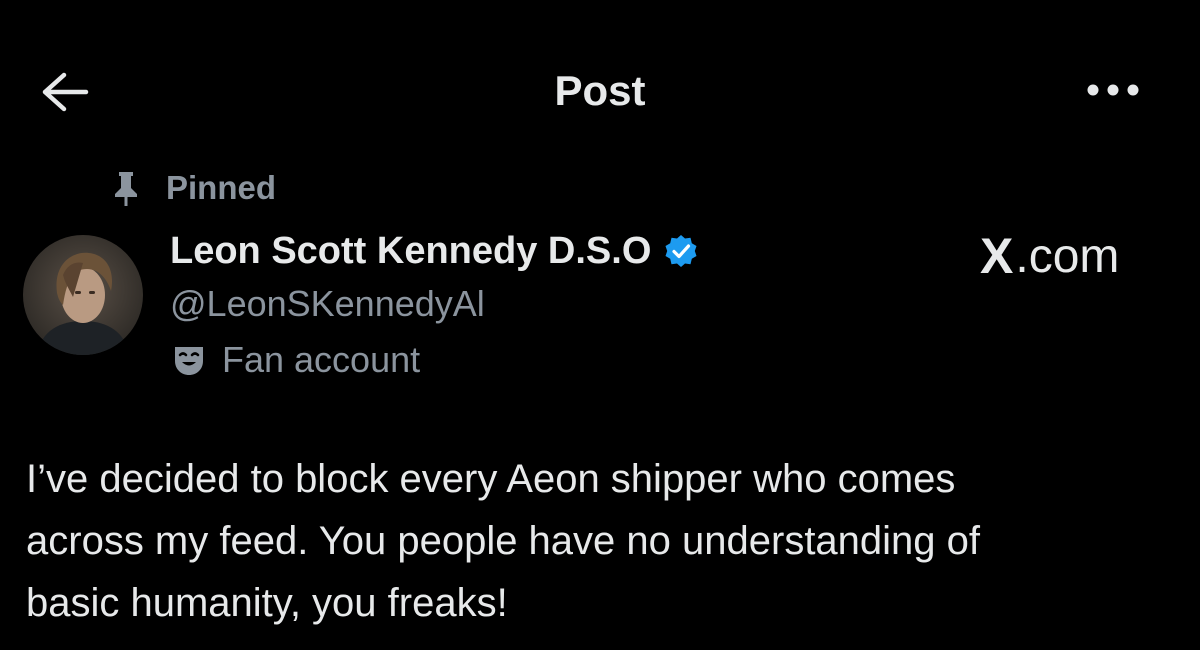 Image resolution: width=1200 pixels, height=650 pixels. What do you see at coordinates (681, 251) in the screenshot?
I see `verified-badge-icon` at bounding box center [681, 251].